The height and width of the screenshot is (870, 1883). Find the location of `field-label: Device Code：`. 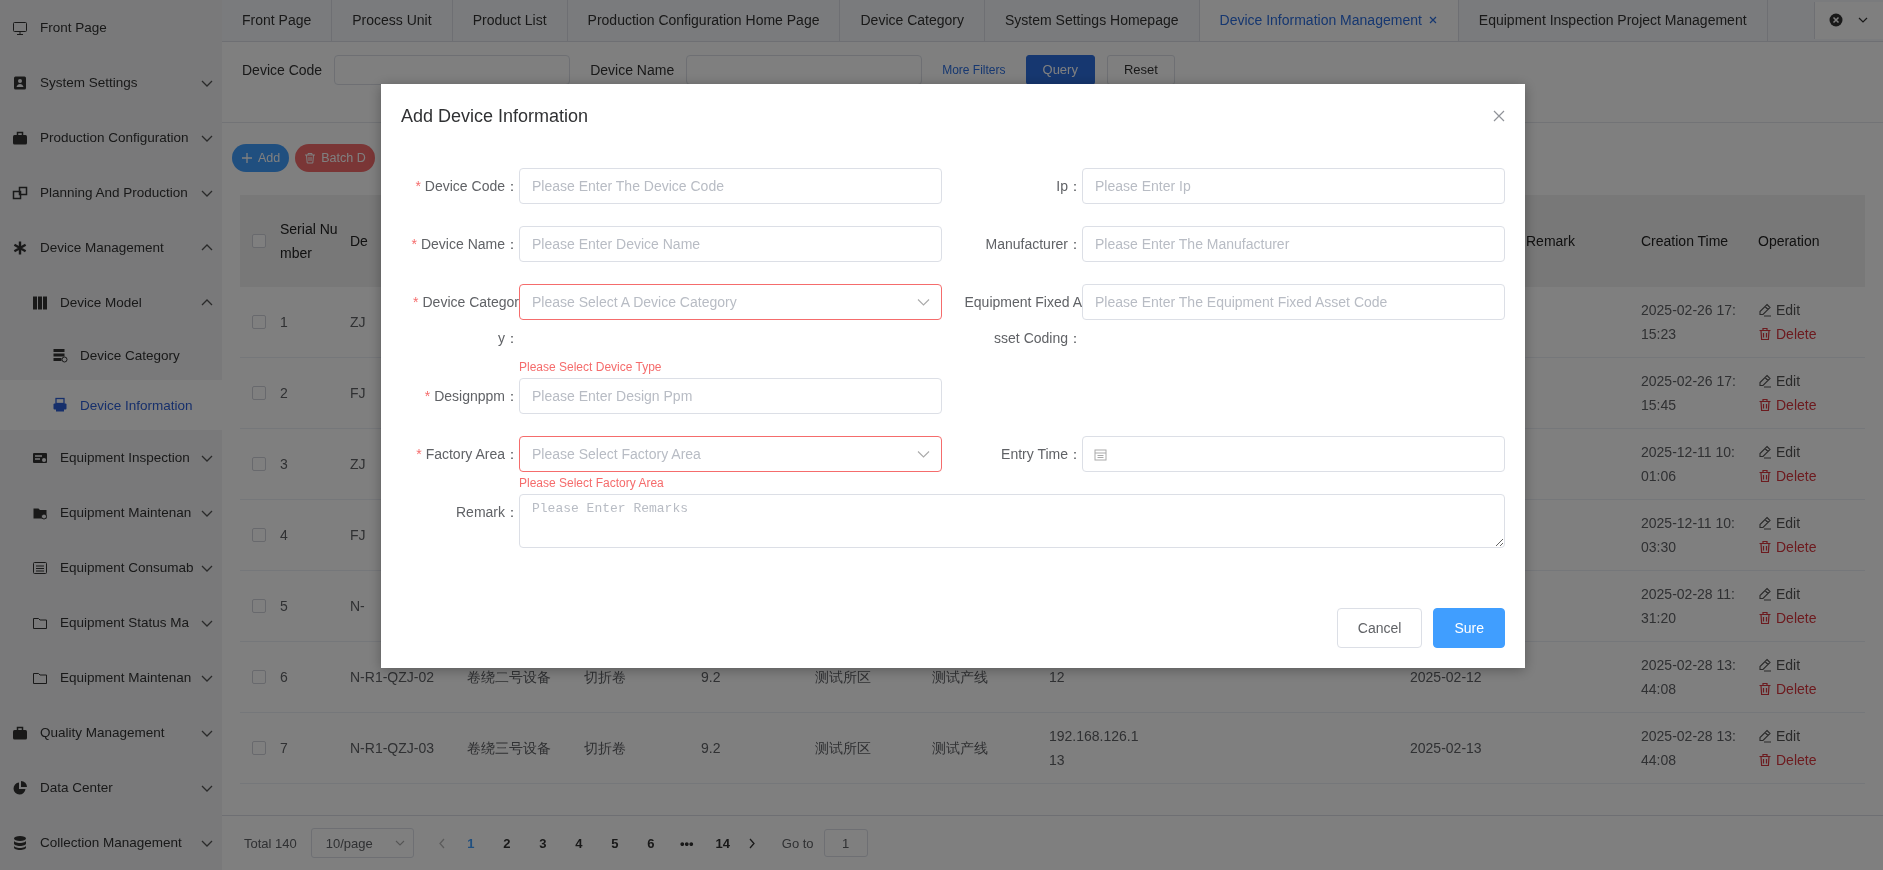

field-label: Device Code： is located at coordinates (471, 186).